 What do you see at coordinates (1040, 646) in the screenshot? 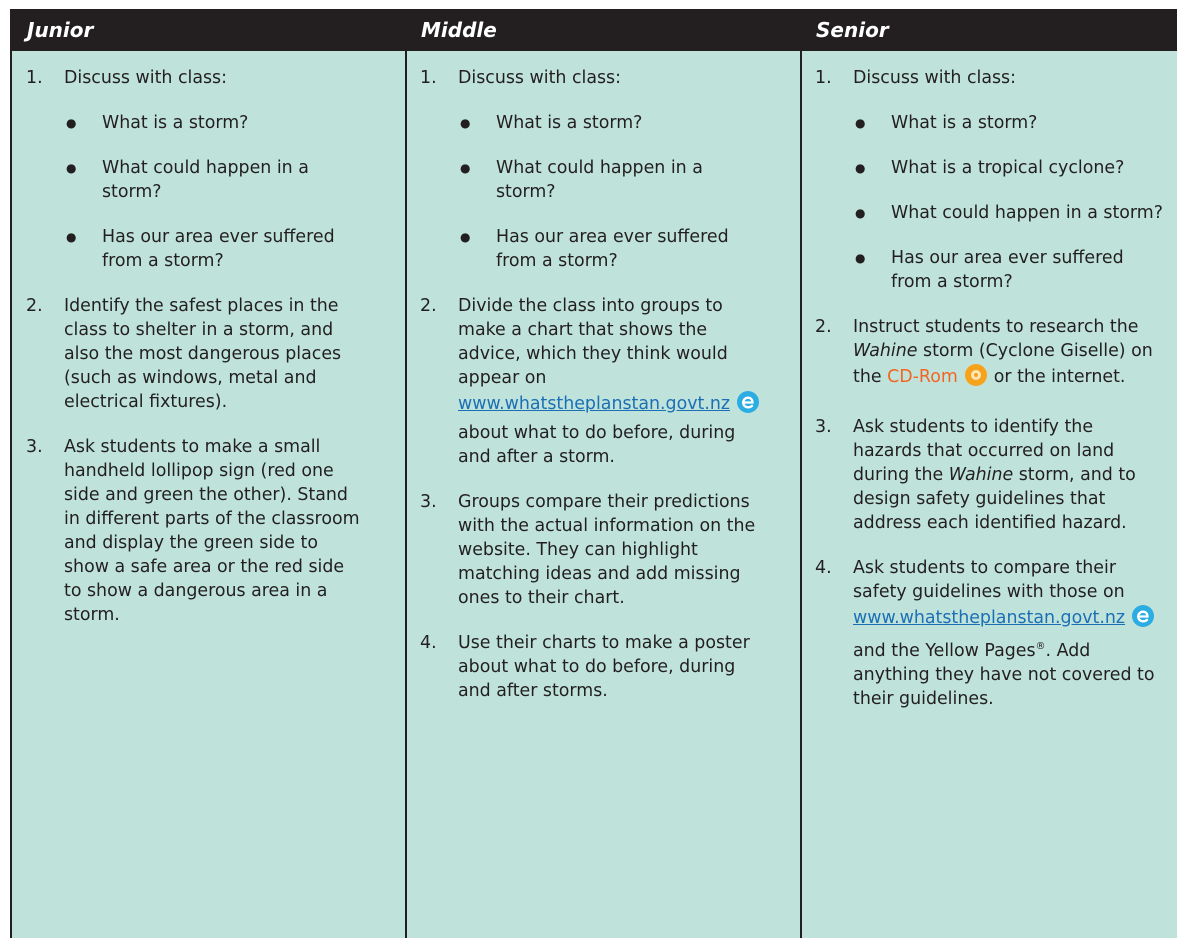
I see `registered-mark: ®` at bounding box center [1040, 646].